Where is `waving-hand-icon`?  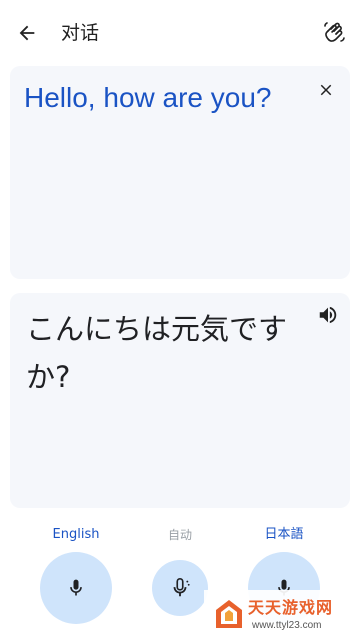 waving-hand-icon is located at coordinates (334, 32).